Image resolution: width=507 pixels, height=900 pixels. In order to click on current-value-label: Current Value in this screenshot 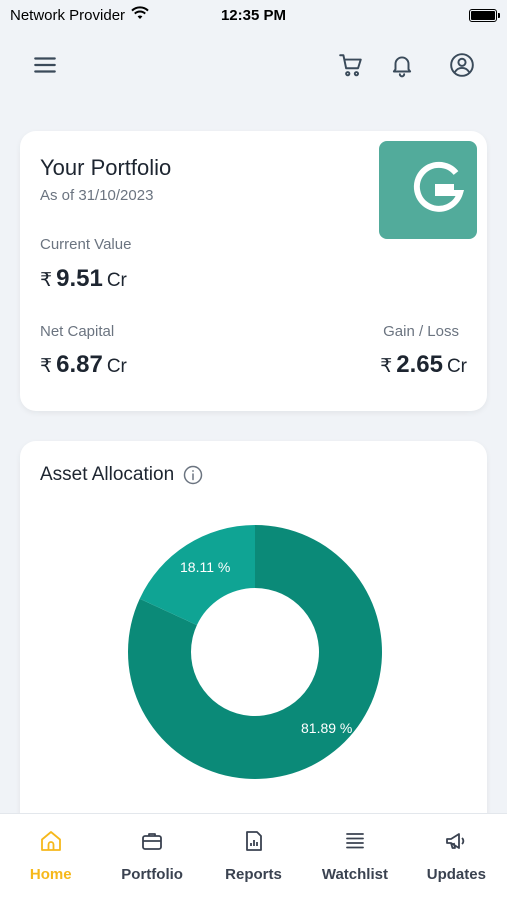, I will do `click(86, 244)`.